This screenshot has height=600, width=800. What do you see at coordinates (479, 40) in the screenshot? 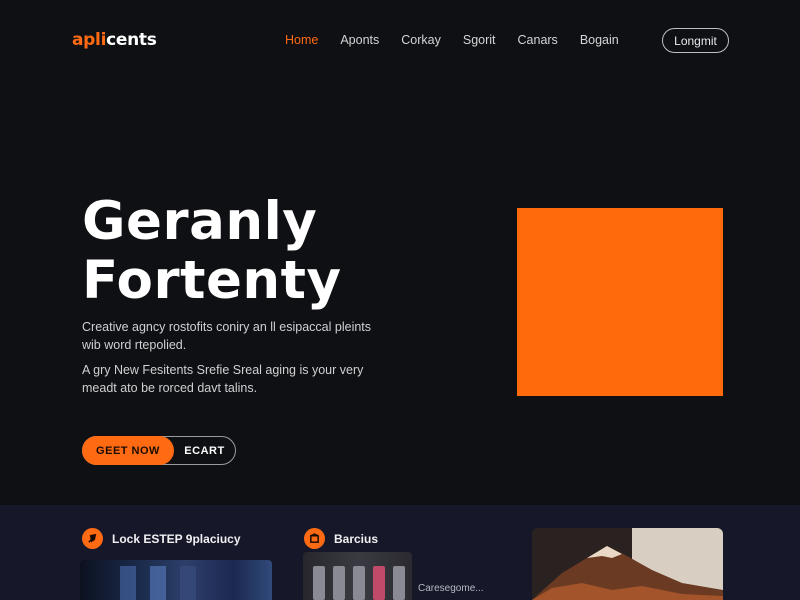
I see `nav-item-sgorit: Sgorit` at bounding box center [479, 40].